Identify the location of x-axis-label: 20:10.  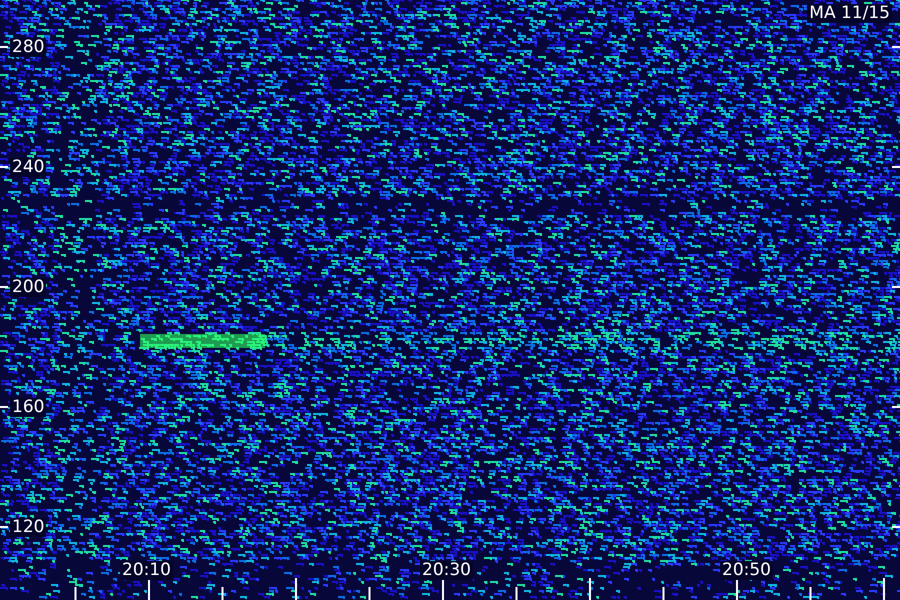
(146, 570).